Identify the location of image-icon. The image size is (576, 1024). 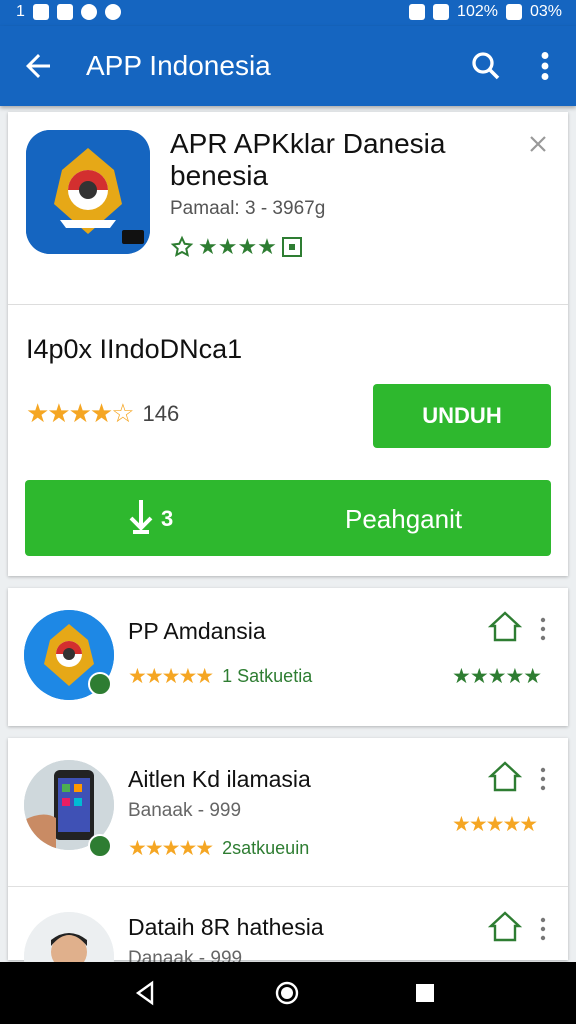
(64, 12).